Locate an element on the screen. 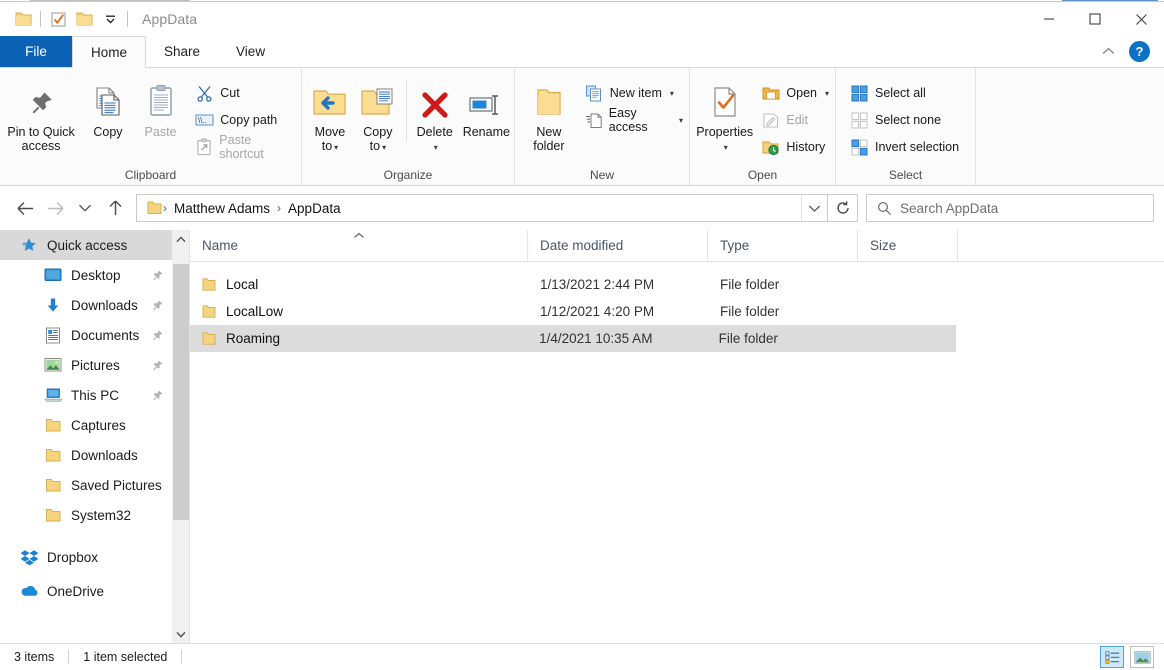 Image resolution: width=1164 pixels, height=670 pixels. collapse-ribbon-icon is located at coordinates (1108, 52).